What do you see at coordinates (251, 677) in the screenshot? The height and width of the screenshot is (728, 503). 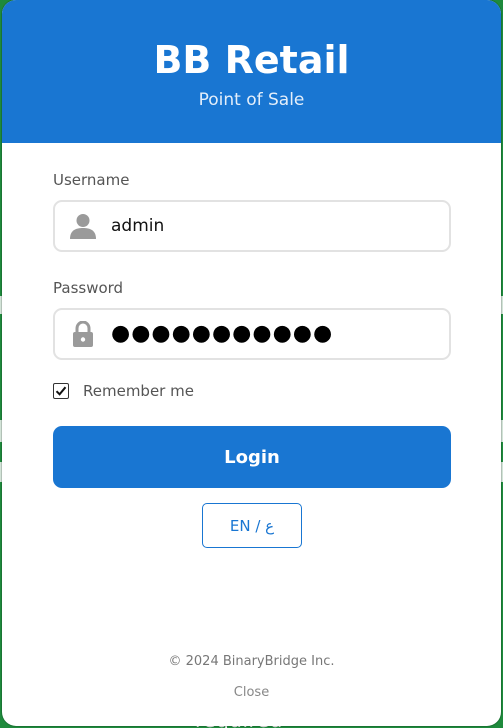 I see `dialog-footer: © 2024 BinaryBridge Inc. Close` at bounding box center [251, 677].